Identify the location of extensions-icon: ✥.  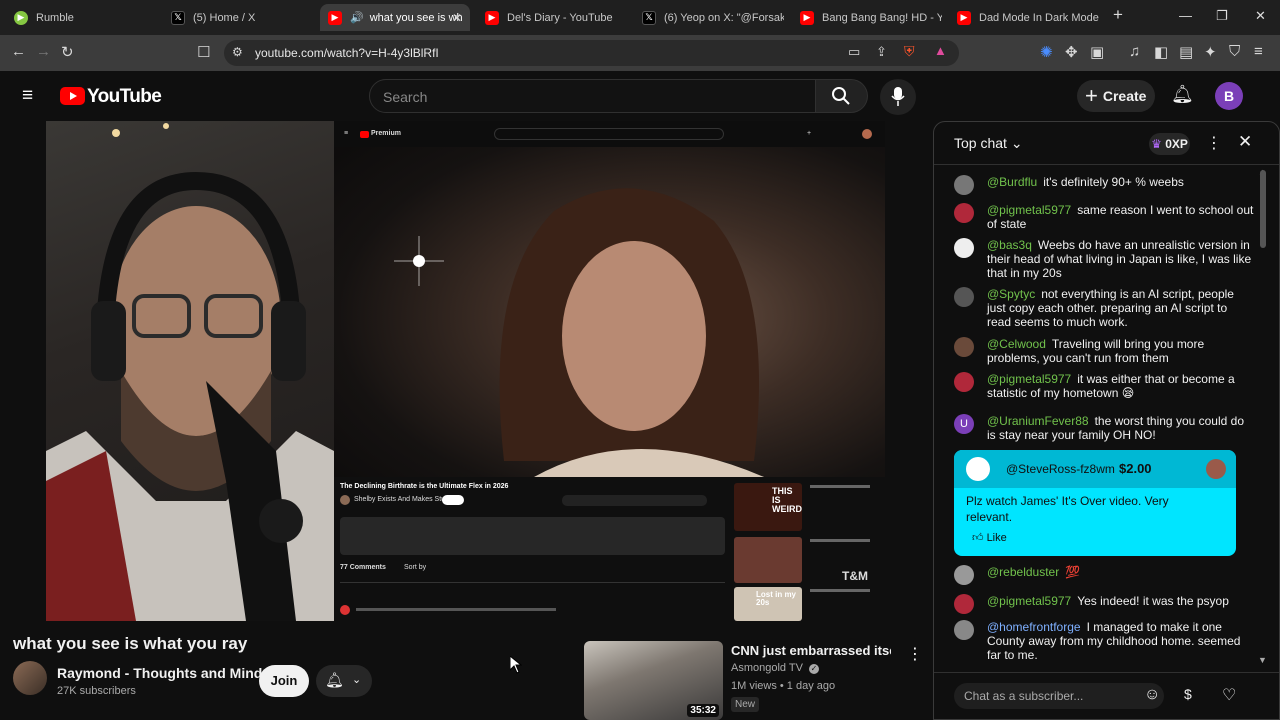
(1071, 52).